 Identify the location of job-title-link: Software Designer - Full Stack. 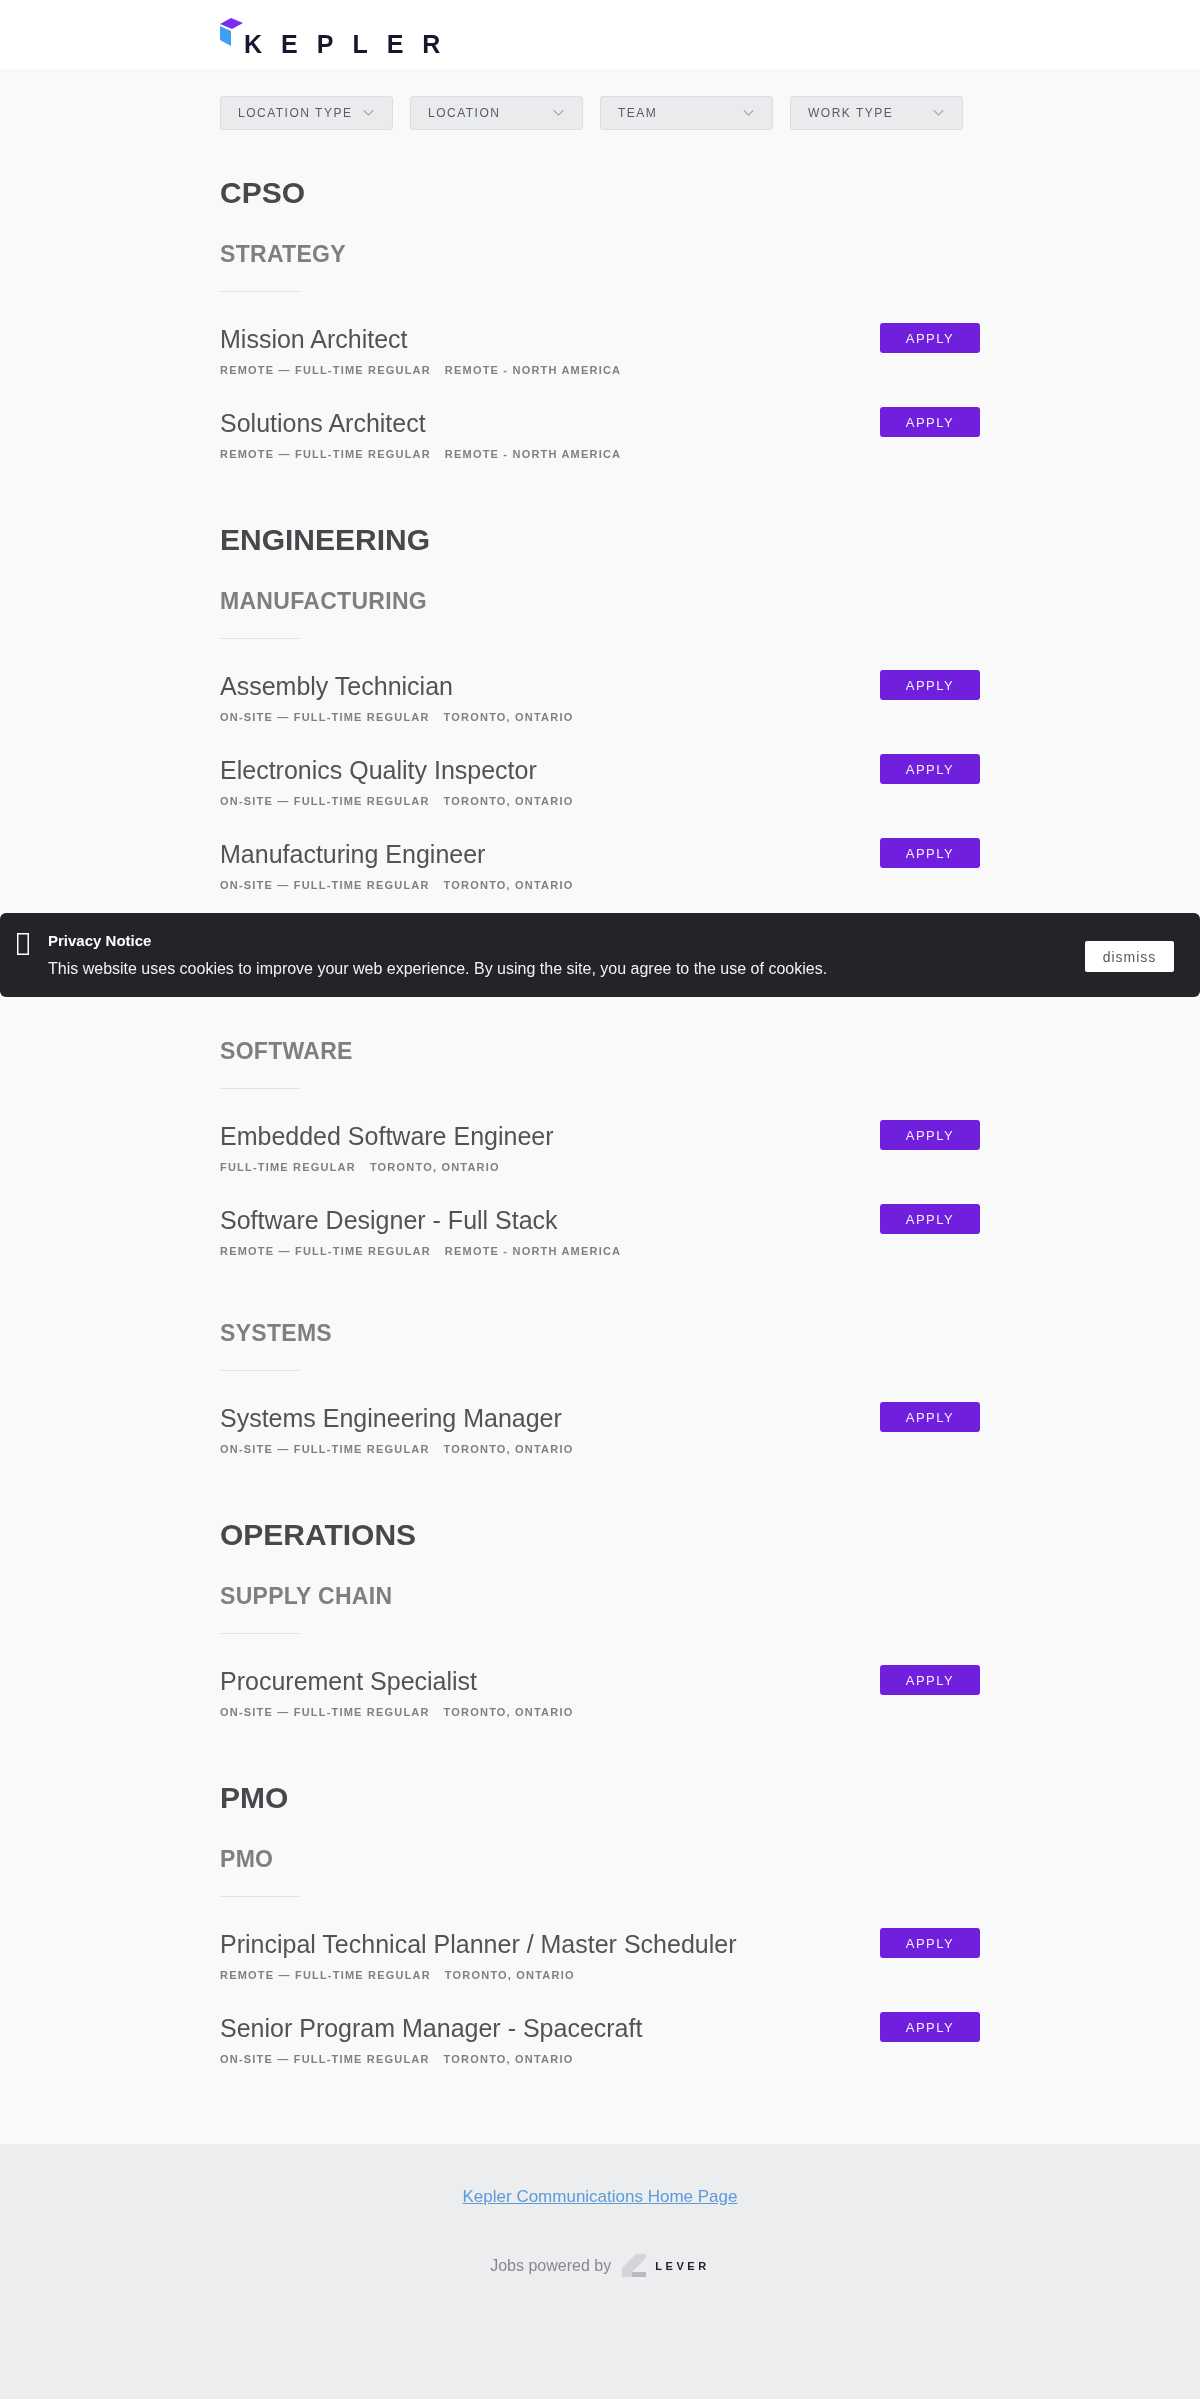
(389, 1220).